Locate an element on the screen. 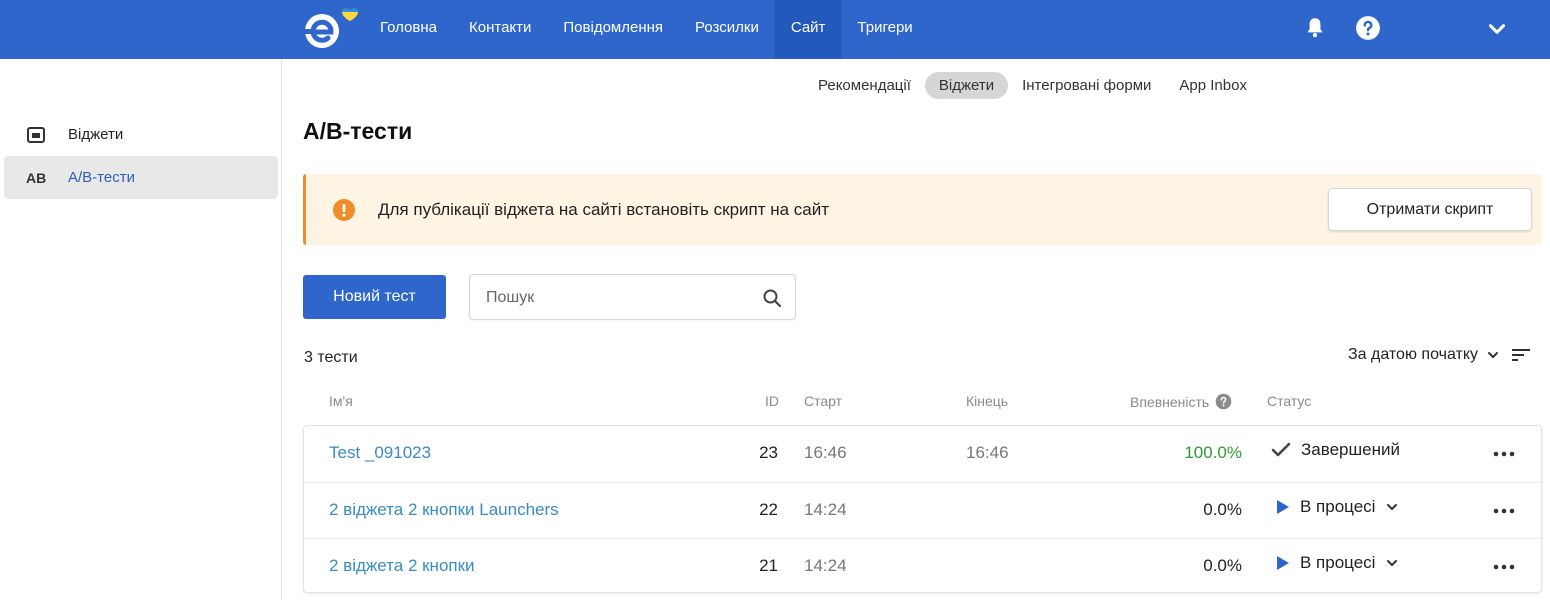 This screenshot has width=1550, height=600. sidebar-item-ab-tests: AB А/В-тести is located at coordinates (141, 177).